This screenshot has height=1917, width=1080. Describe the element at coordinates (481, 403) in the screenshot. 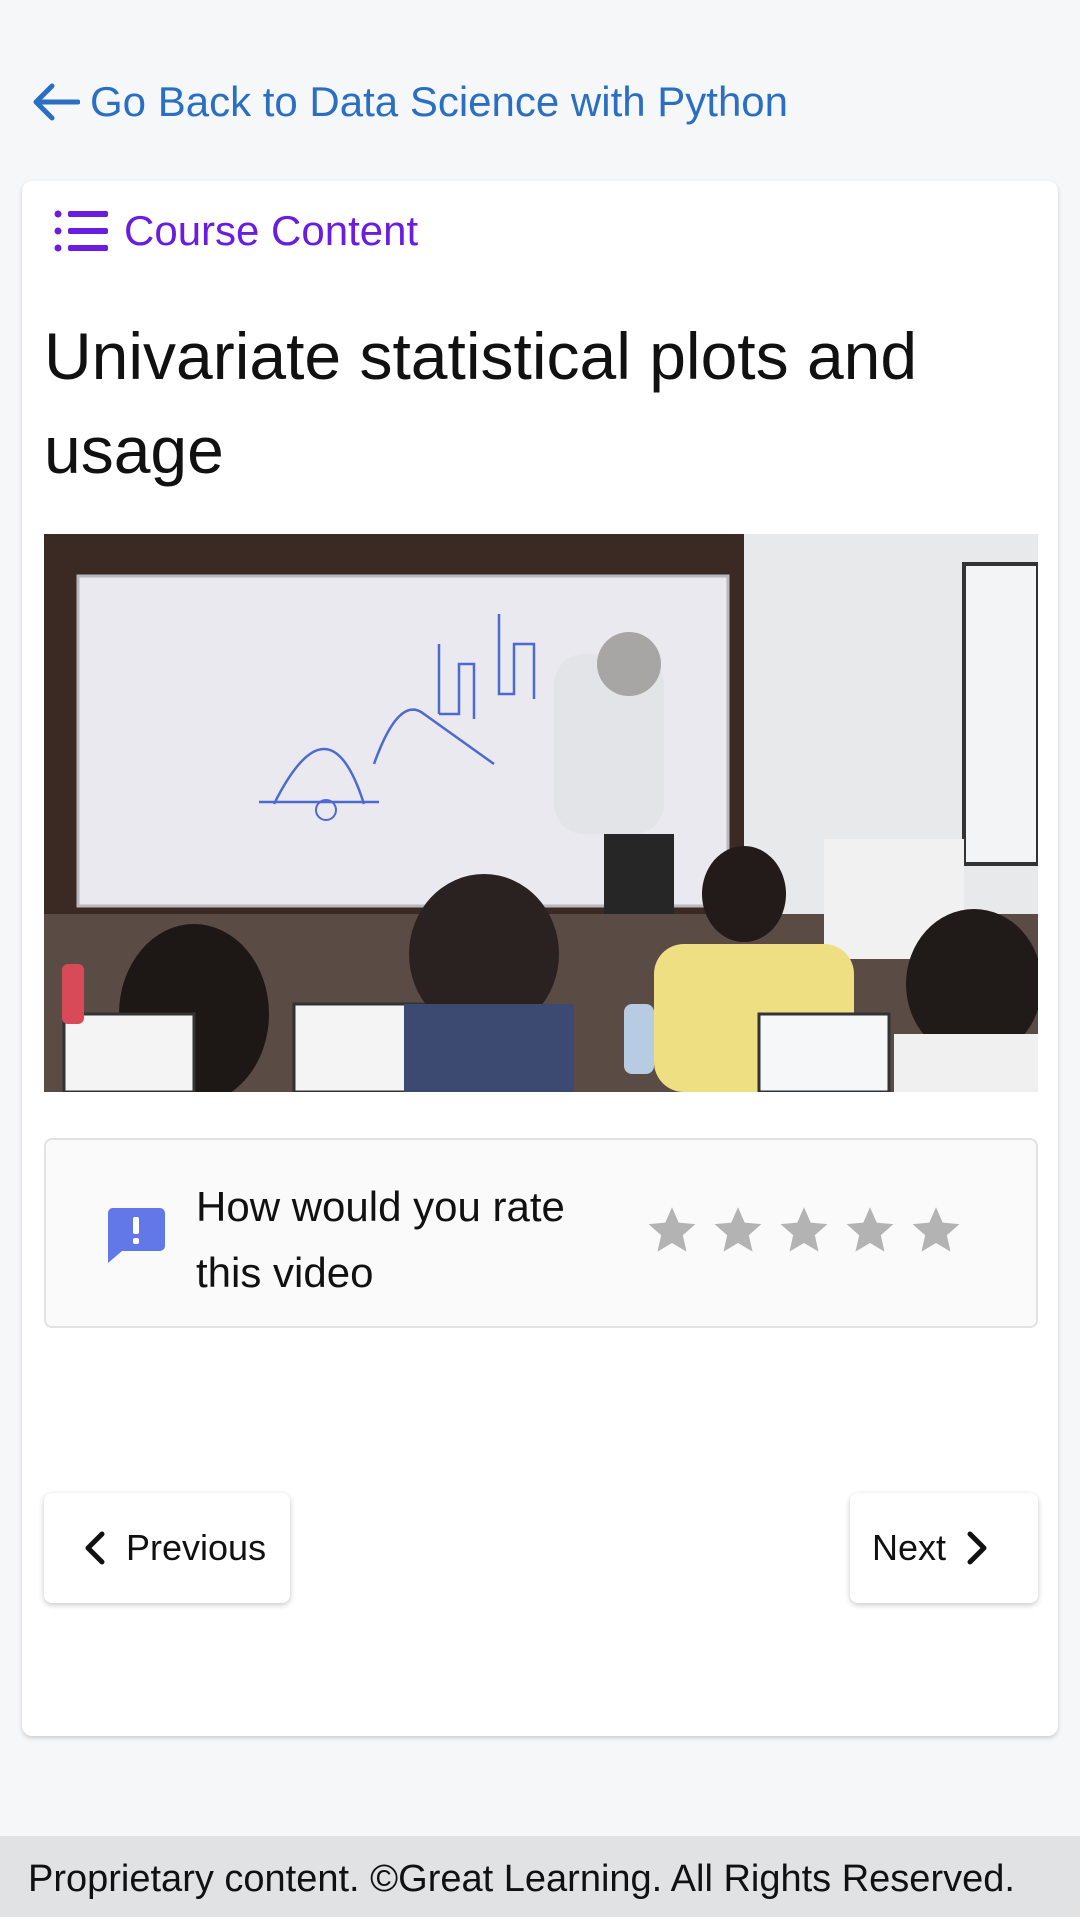

I see `lesson-title: Univariate statistical plots and usage` at that location.